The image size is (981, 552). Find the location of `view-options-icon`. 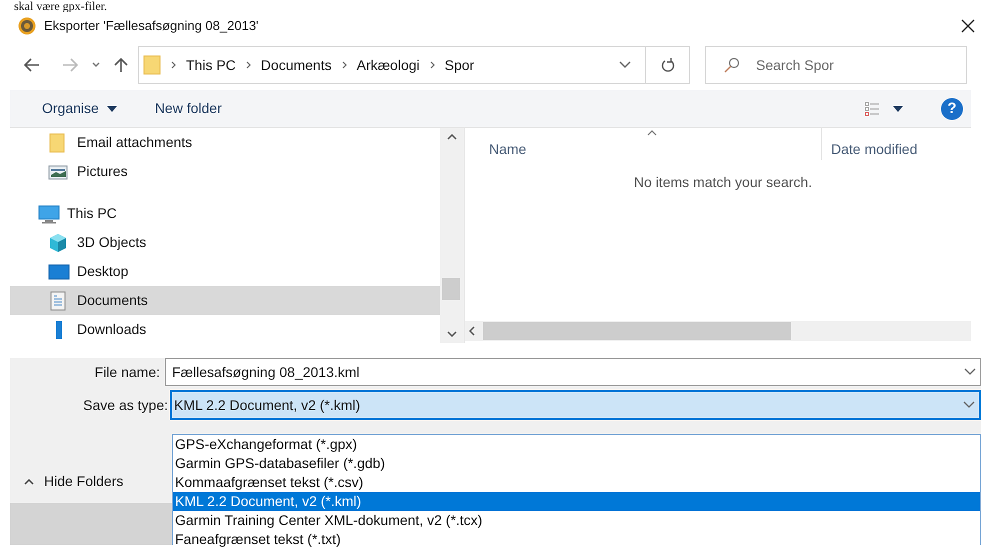

view-options-icon is located at coordinates (872, 109).